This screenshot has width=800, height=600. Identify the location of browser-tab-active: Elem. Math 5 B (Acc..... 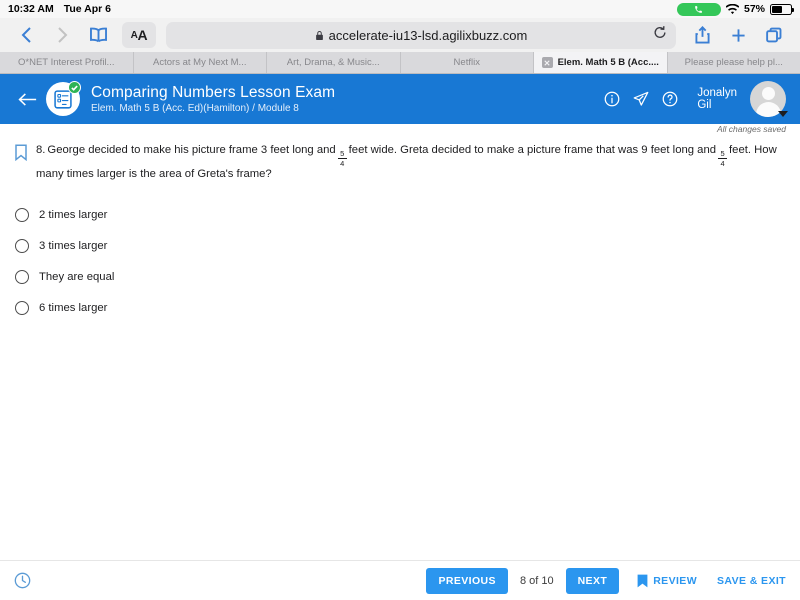
(601, 62).